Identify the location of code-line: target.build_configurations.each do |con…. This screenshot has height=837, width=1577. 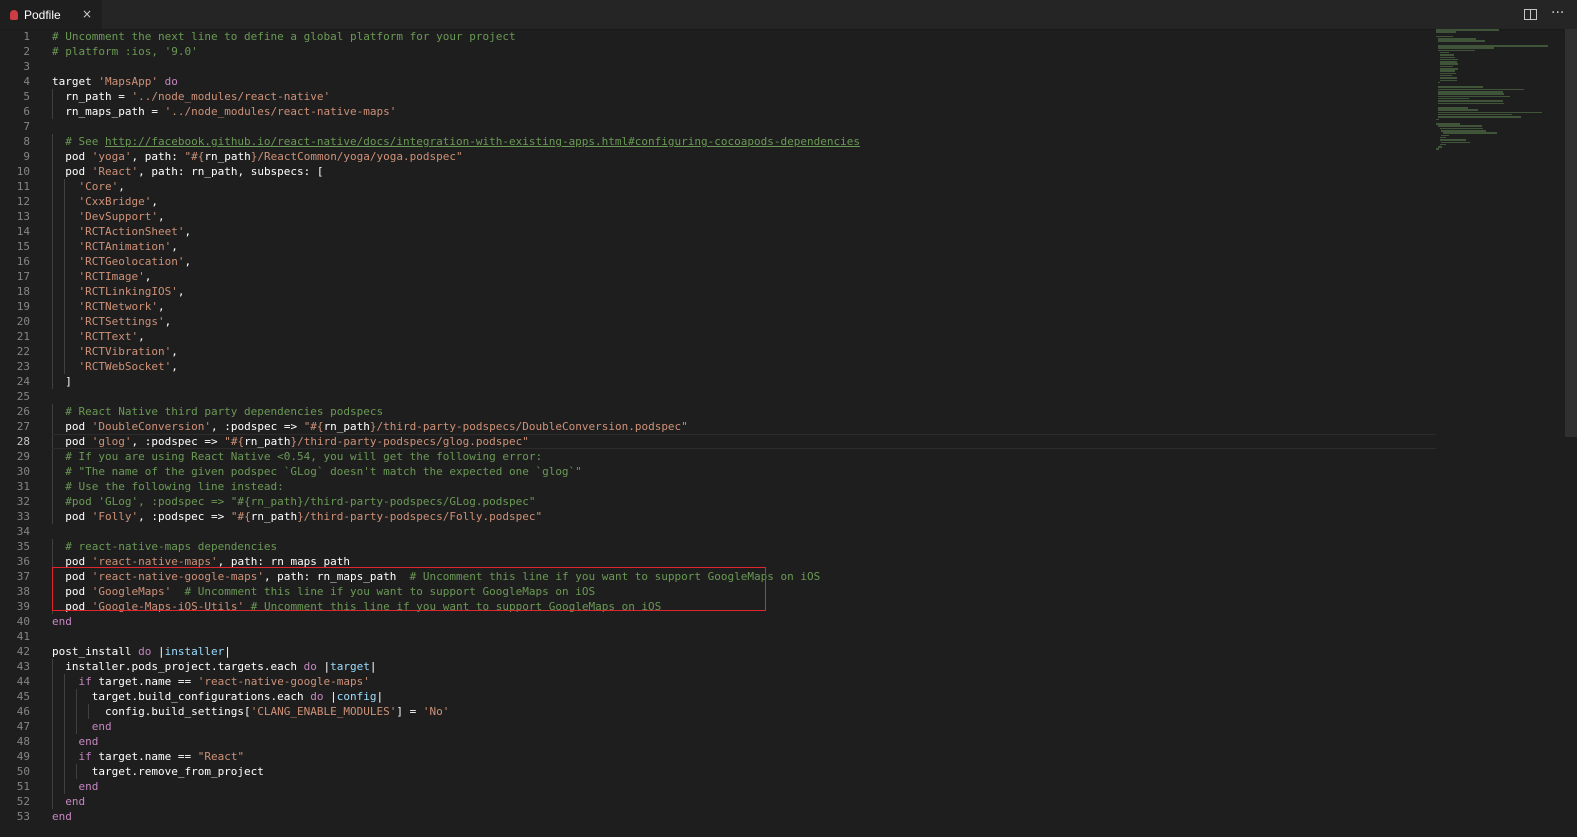
(744, 696).